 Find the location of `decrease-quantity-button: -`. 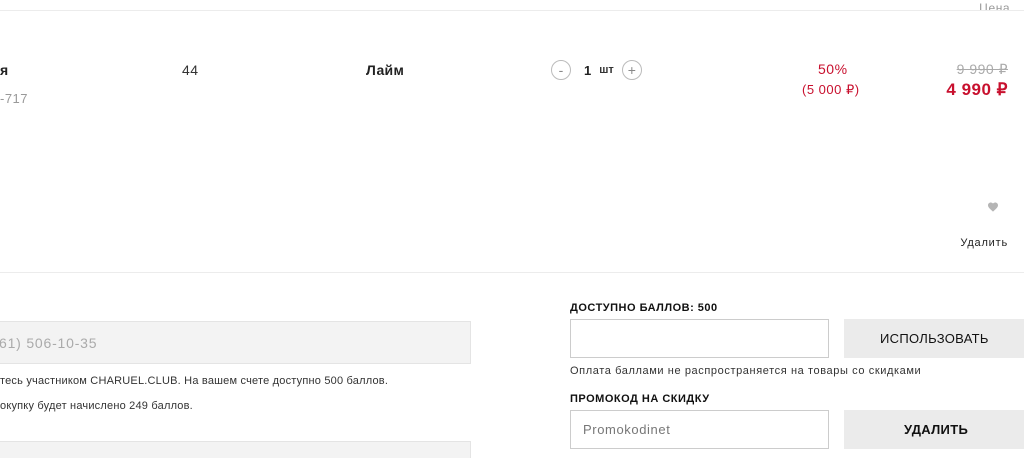

decrease-quantity-button: - is located at coordinates (561, 70).